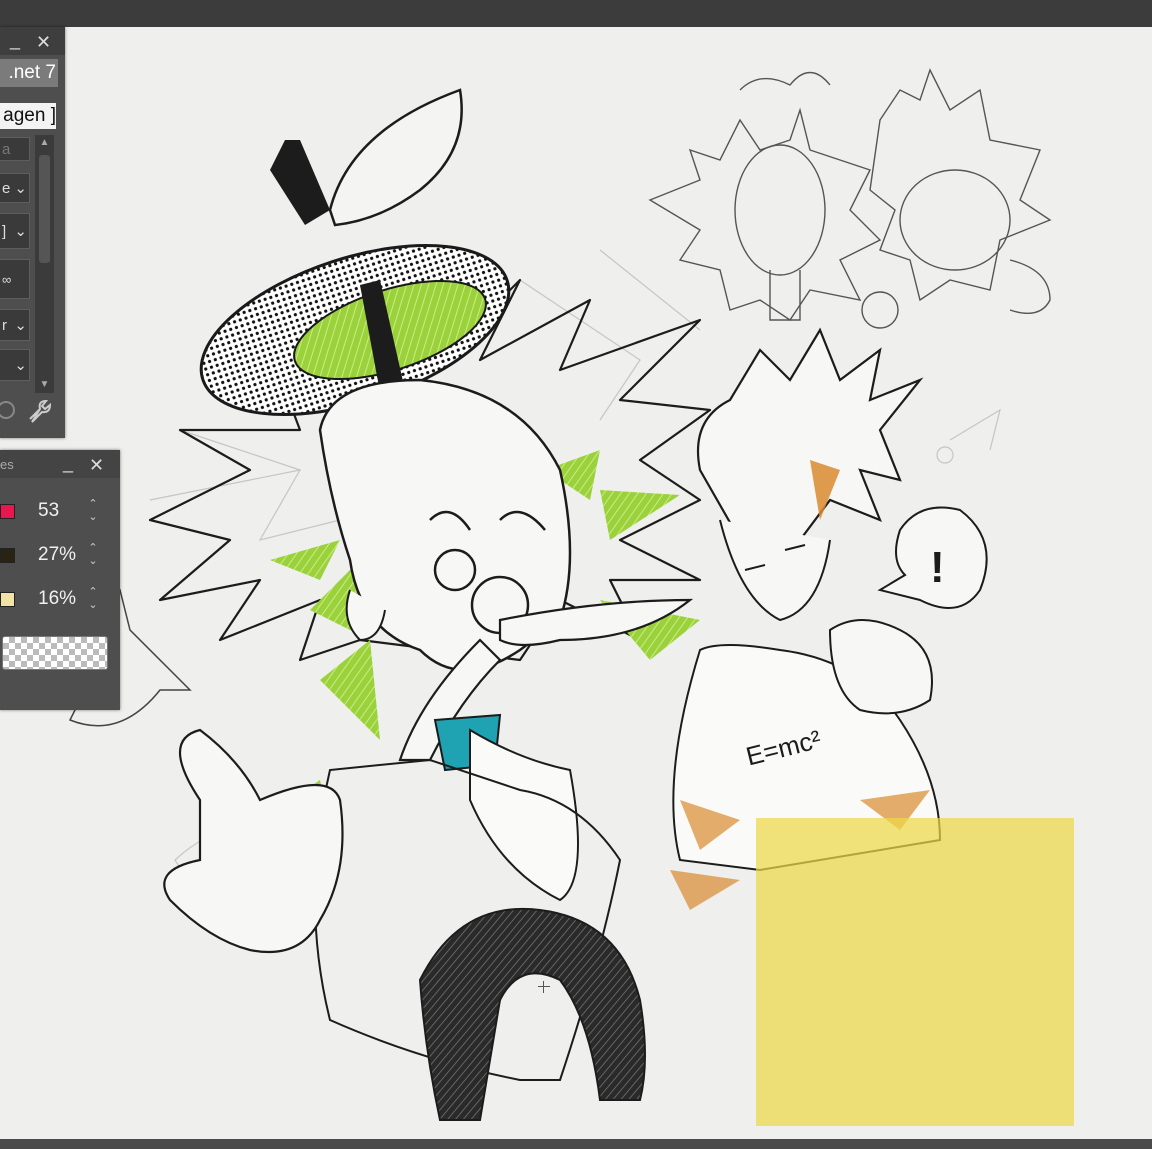  Describe the element at coordinates (15, 279) in the screenshot. I see `brush-density-control: ∞` at that location.